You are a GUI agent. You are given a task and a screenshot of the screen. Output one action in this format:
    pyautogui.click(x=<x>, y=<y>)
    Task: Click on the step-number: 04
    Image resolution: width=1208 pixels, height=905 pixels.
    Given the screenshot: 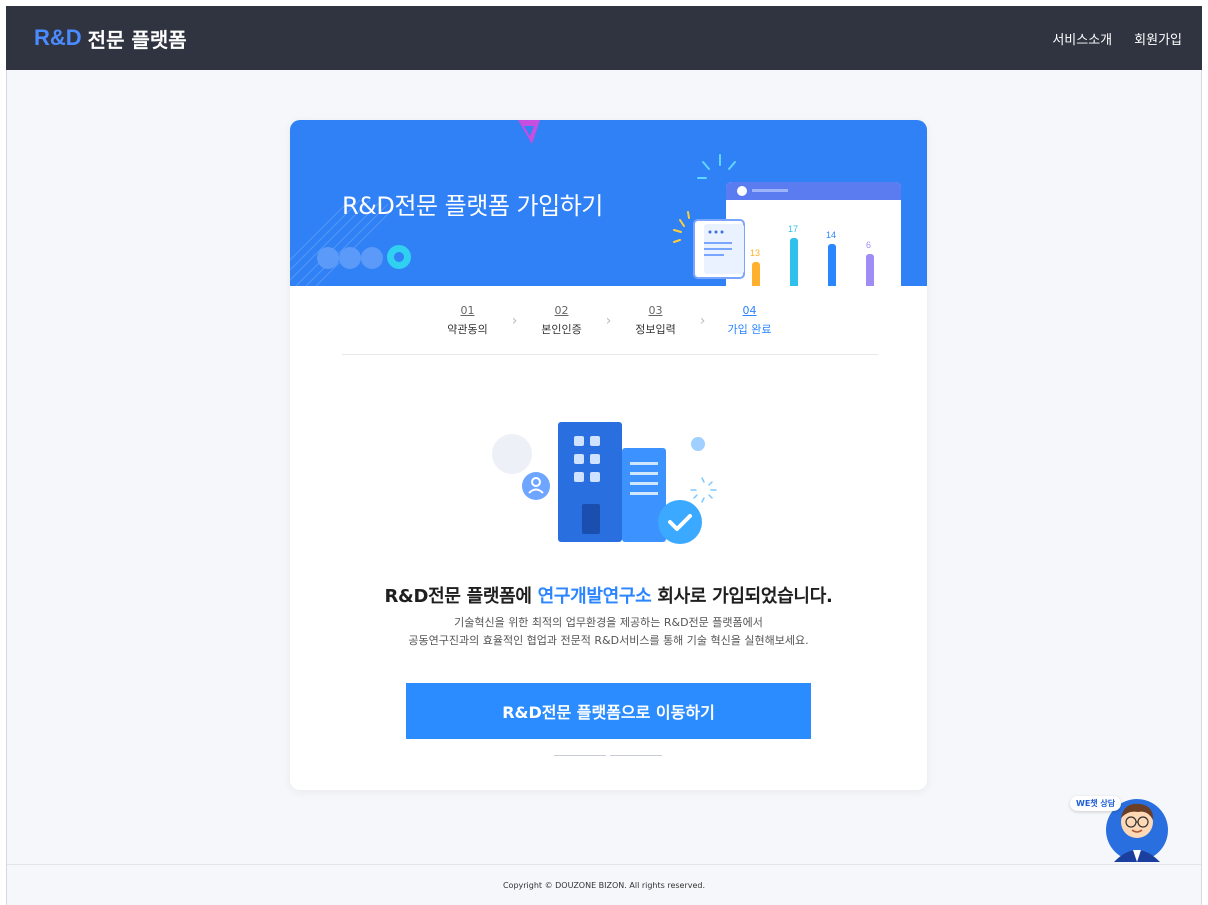 What is the action you would take?
    pyautogui.click(x=749, y=310)
    